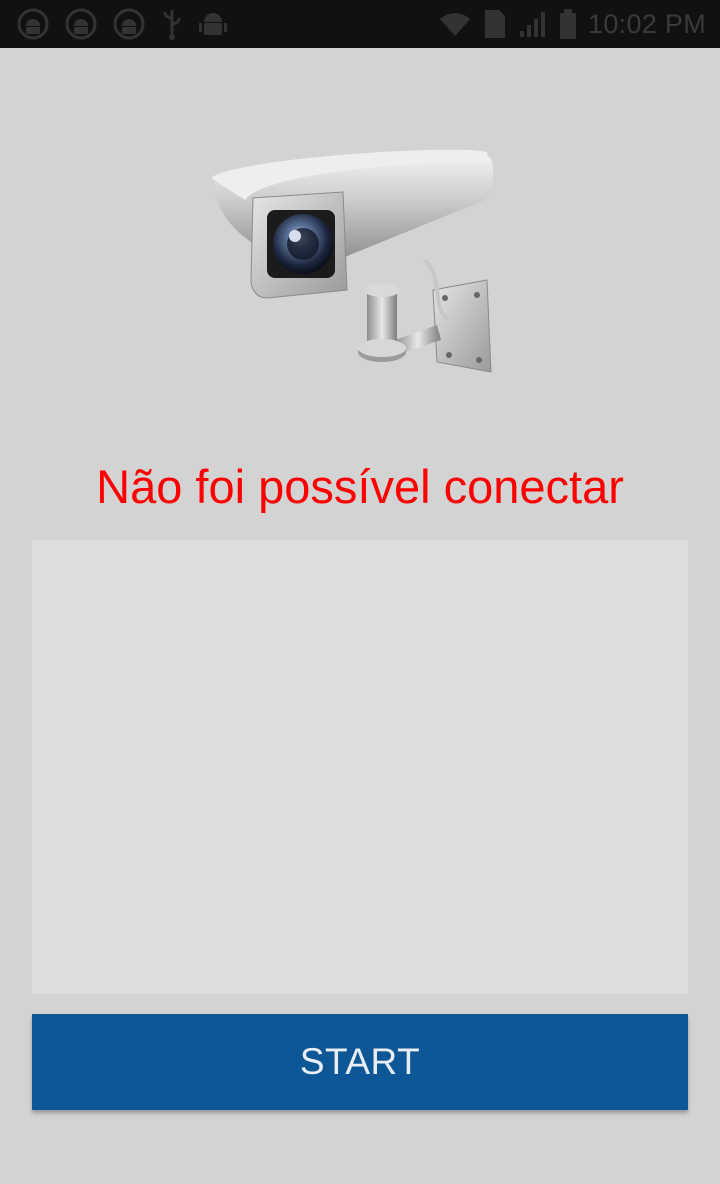  Describe the element at coordinates (172, 24) in the screenshot. I see `usb-icon` at that location.